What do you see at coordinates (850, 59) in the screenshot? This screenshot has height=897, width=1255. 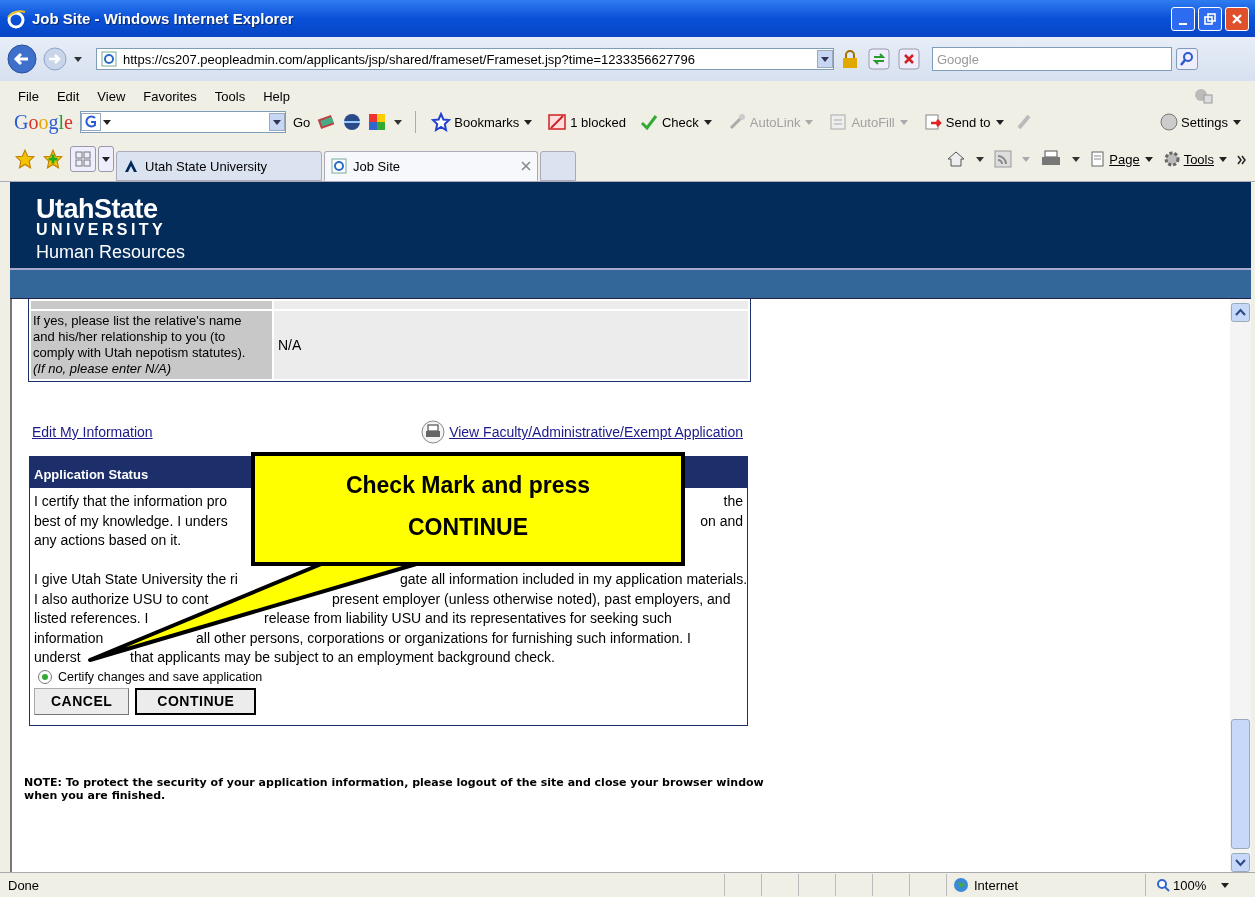 I see `padlock-icon` at bounding box center [850, 59].